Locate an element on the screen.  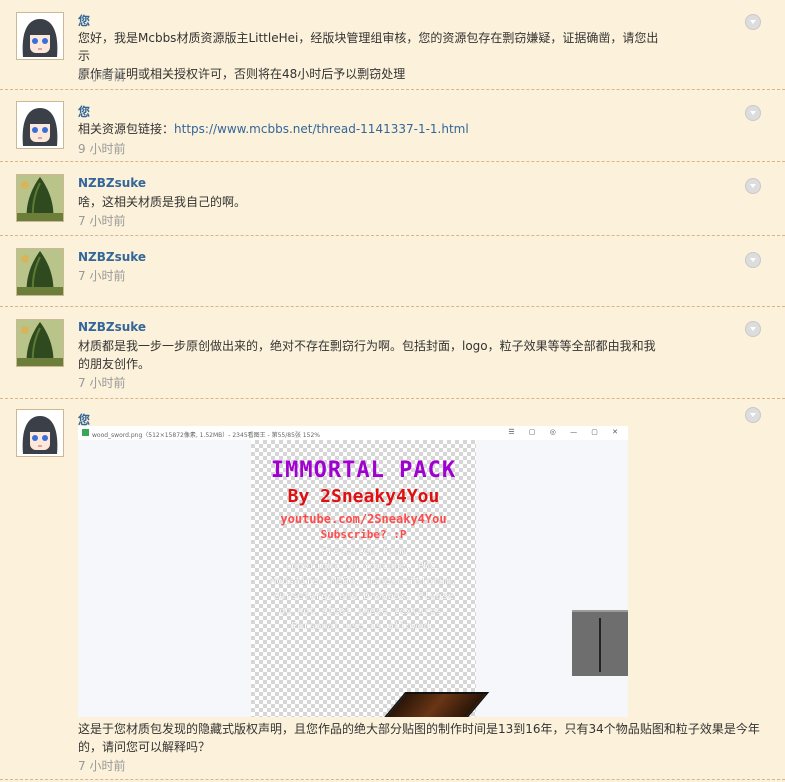
notice-line: curseforge and Dropbox. Please is located at coordinates (363, 596).